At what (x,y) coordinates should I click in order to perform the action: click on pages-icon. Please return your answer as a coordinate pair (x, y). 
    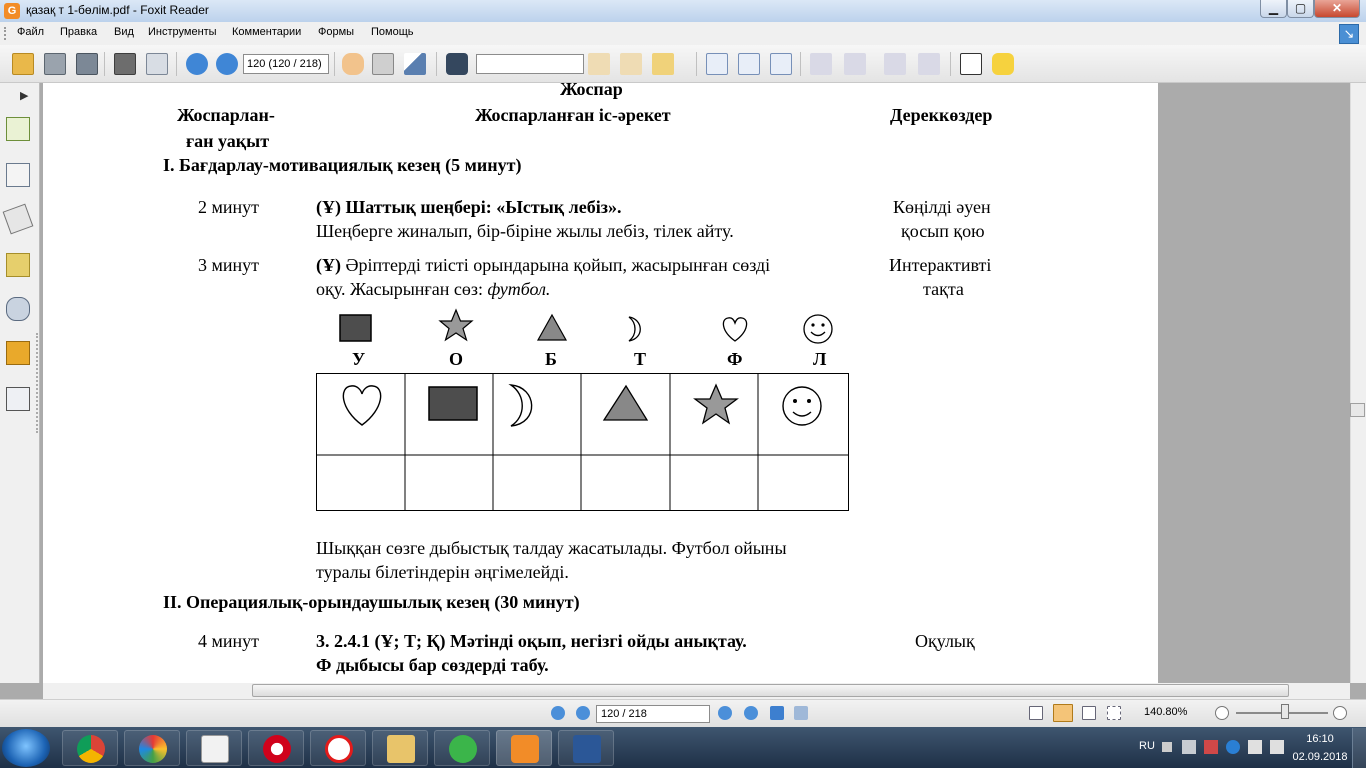
    Looking at the image, I should click on (18, 175).